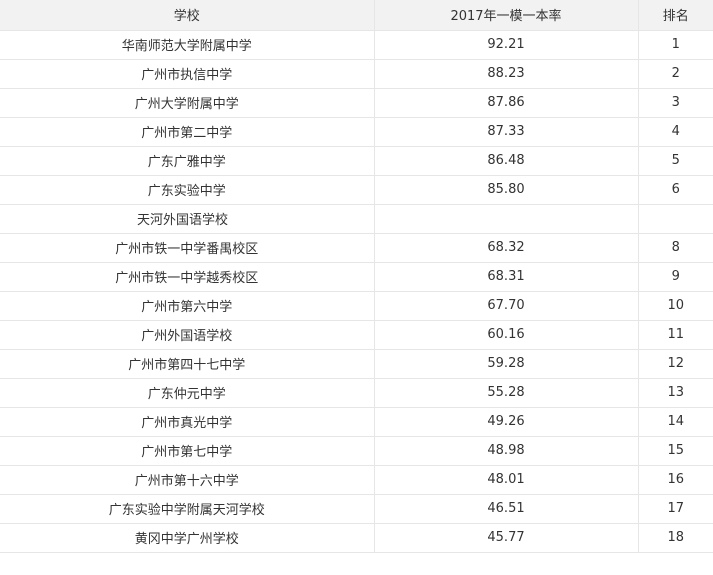 This screenshot has height=575, width=713. What do you see at coordinates (675, 277) in the screenshot?
I see `rank-cell: 9` at bounding box center [675, 277].